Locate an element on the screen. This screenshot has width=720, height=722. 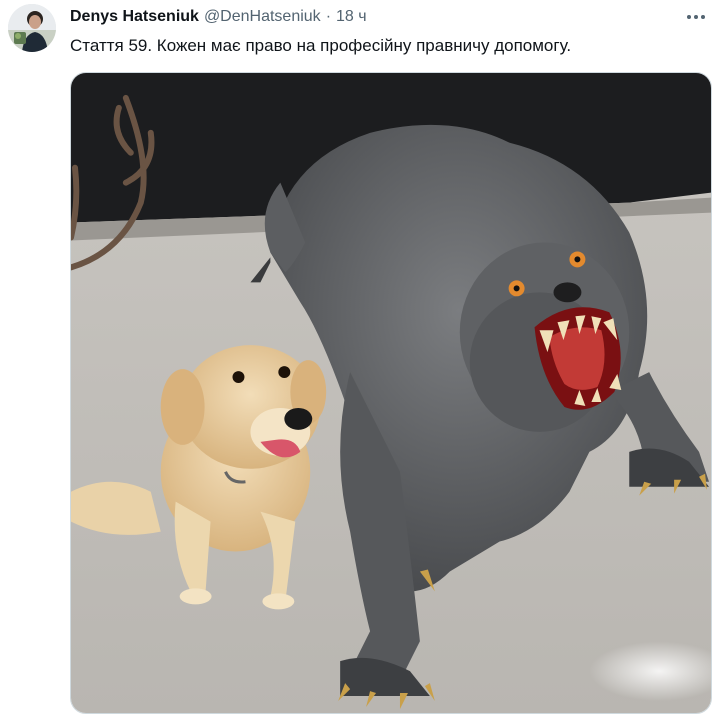
avatar is located at coordinates (32, 28).